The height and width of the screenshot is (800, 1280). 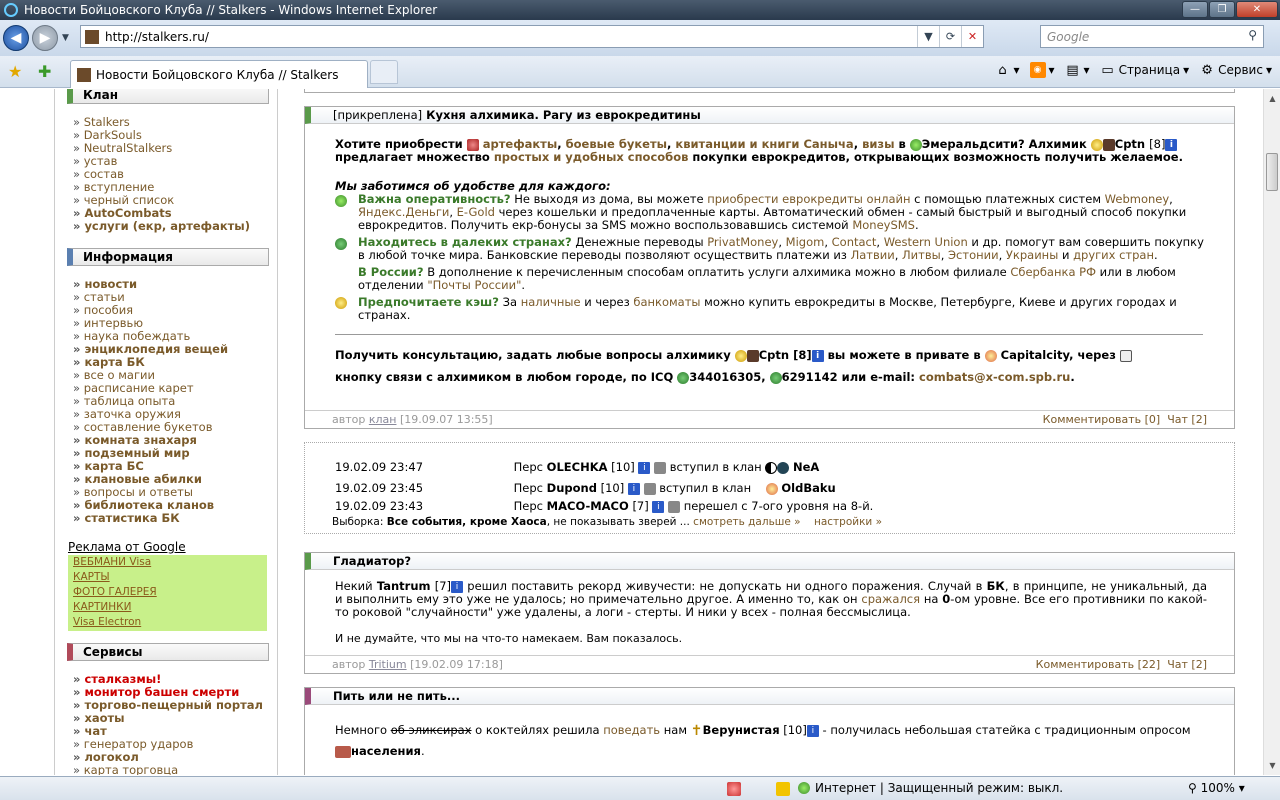 What do you see at coordinates (741, 730) in the screenshot?
I see `user-name: Верунистая` at bounding box center [741, 730].